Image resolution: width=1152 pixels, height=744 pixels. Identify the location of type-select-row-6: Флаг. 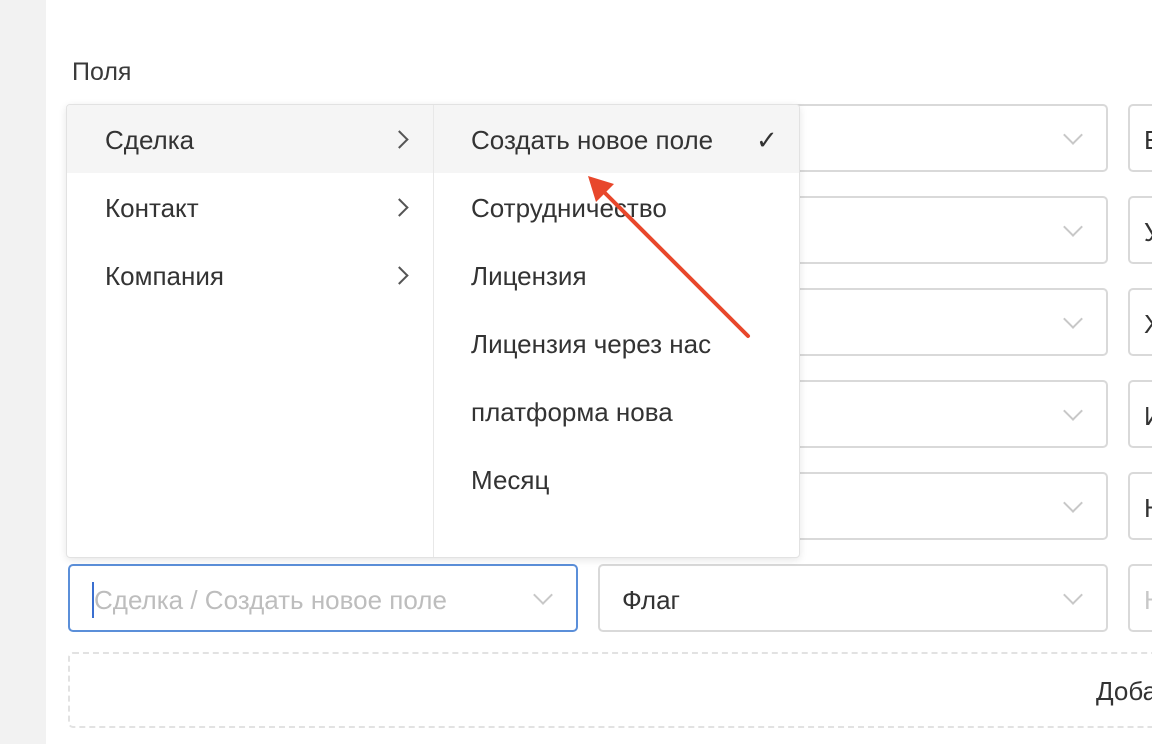
(853, 598).